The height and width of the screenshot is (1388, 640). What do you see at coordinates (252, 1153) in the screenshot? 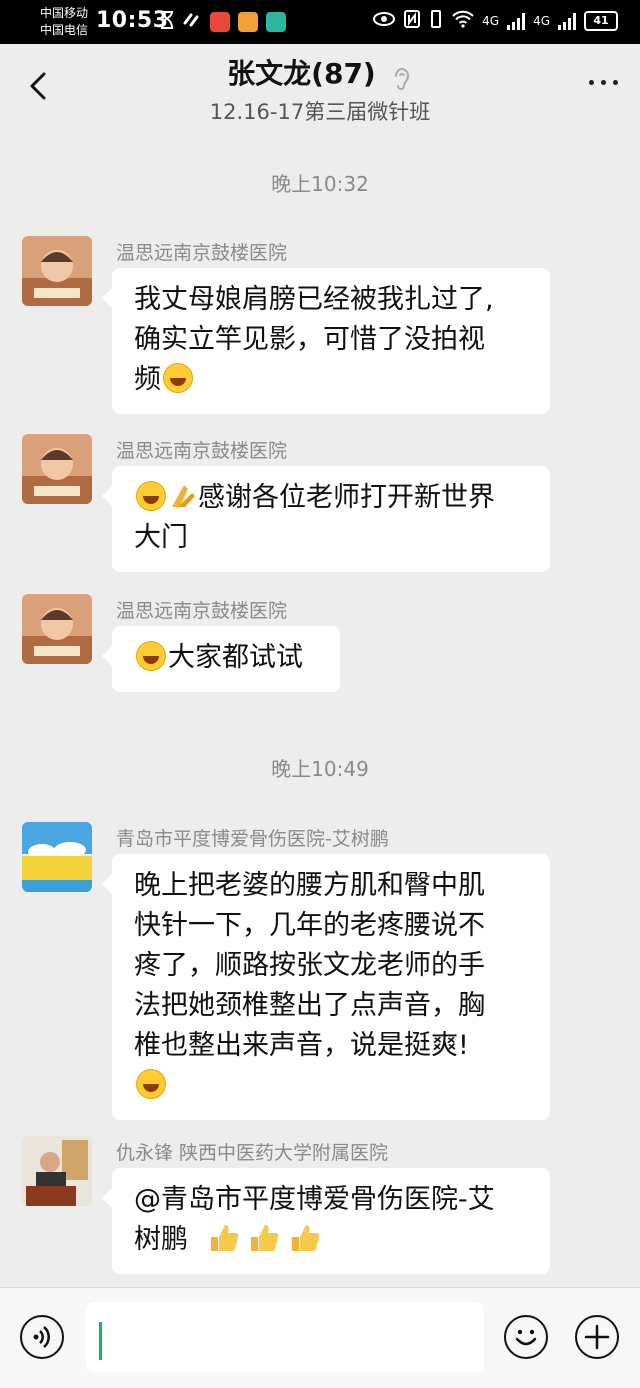
I see `sender-name: 仇永锋 陕西中医药大学附属医院` at bounding box center [252, 1153].